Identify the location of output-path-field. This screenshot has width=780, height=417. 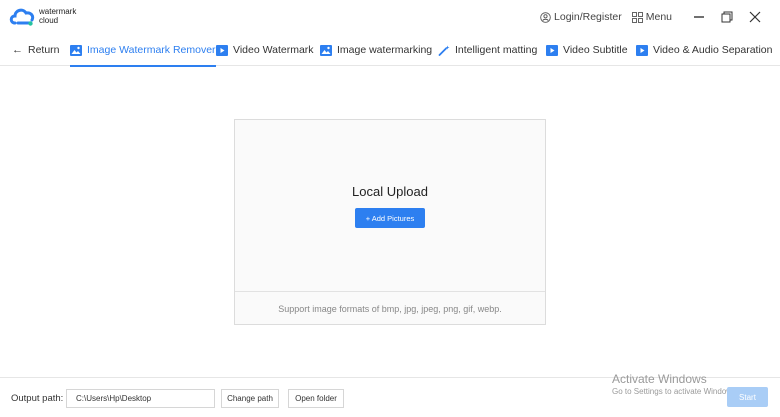
(140, 398).